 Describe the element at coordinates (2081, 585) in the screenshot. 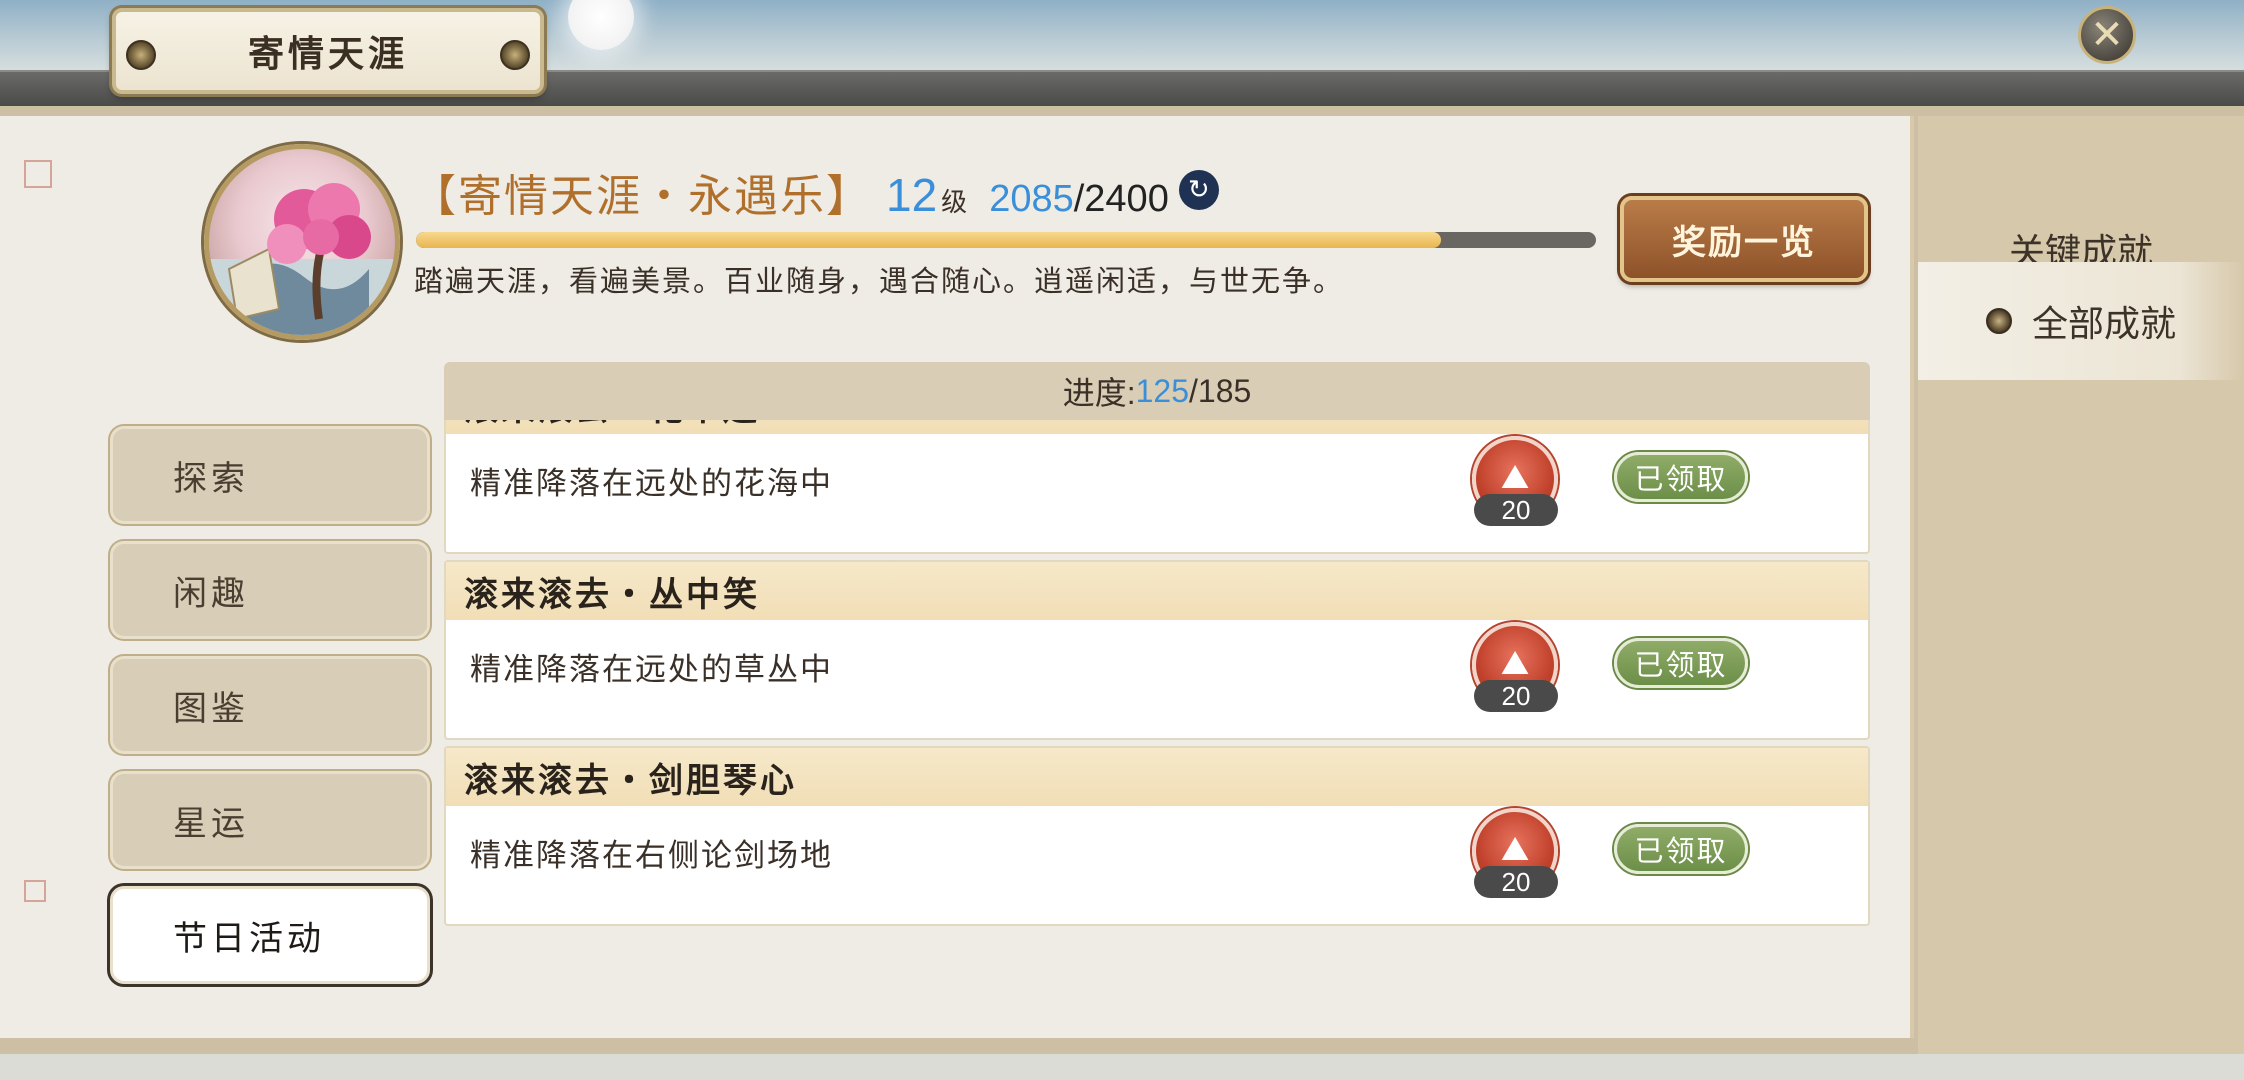

I see `right-tab-panel: 关键成就 全部成就` at that location.